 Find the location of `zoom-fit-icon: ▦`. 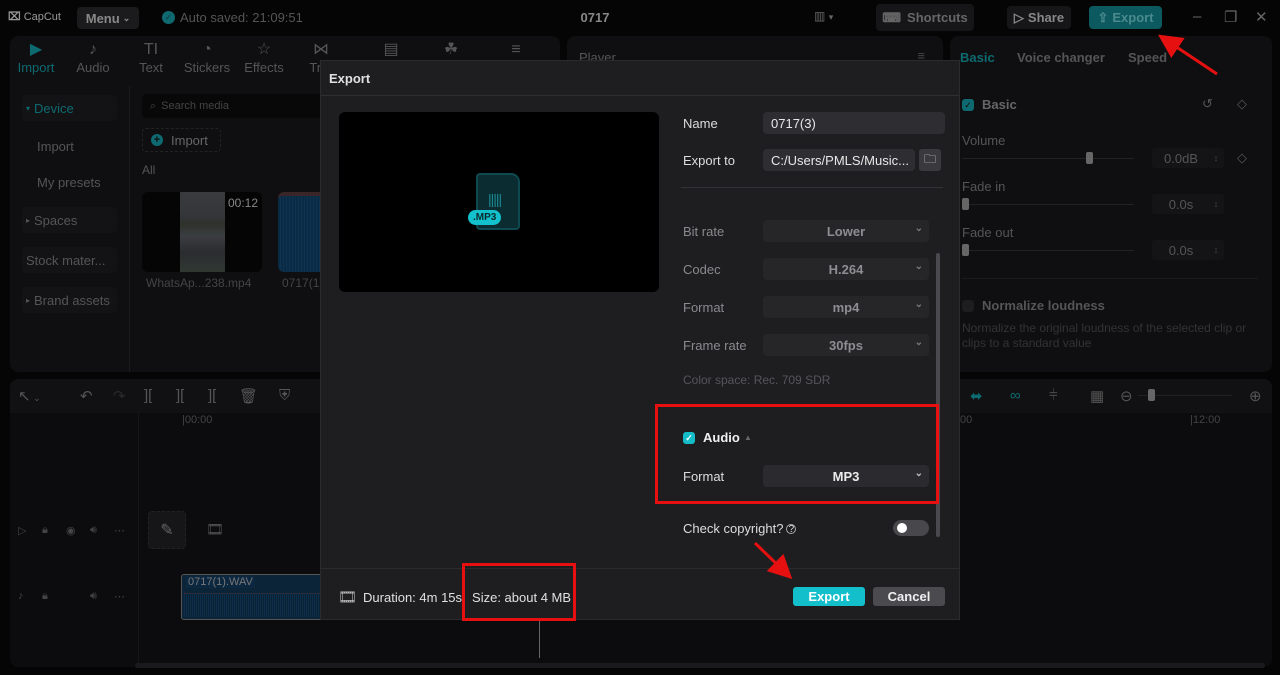

zoom-fit-icon: ▦ is located at coordinates (1097, 396).